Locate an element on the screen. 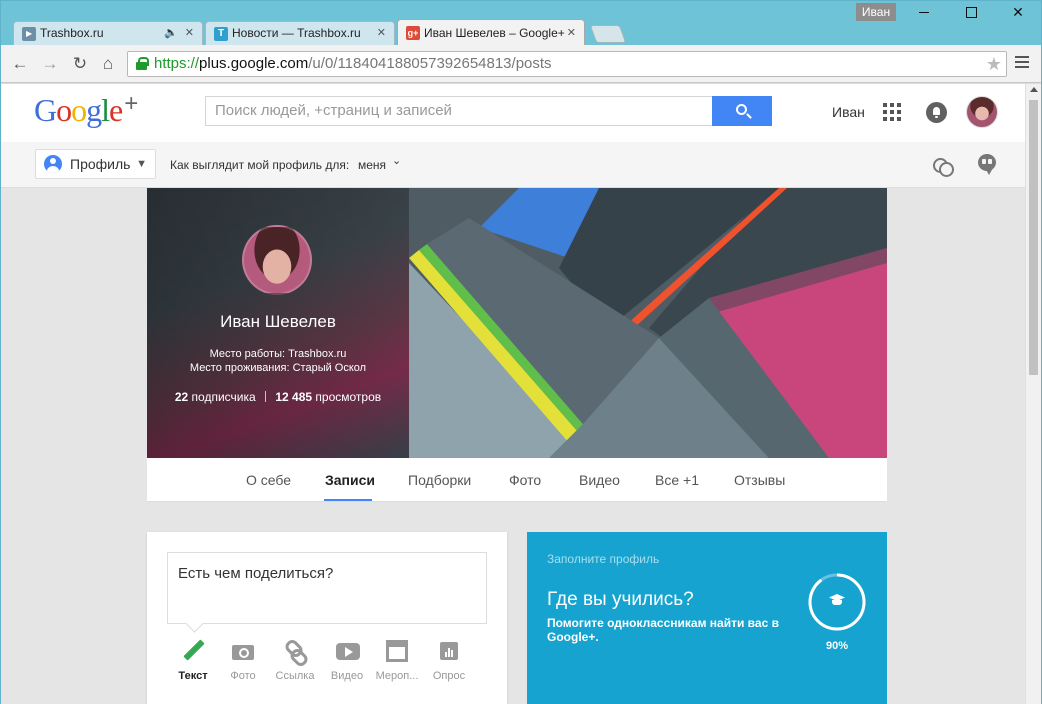 This screenshot has width=1042, height=704. tab-google-plus: g+ Иван Шевелев – Google+ ✕ is located at coordinates (491, 32).